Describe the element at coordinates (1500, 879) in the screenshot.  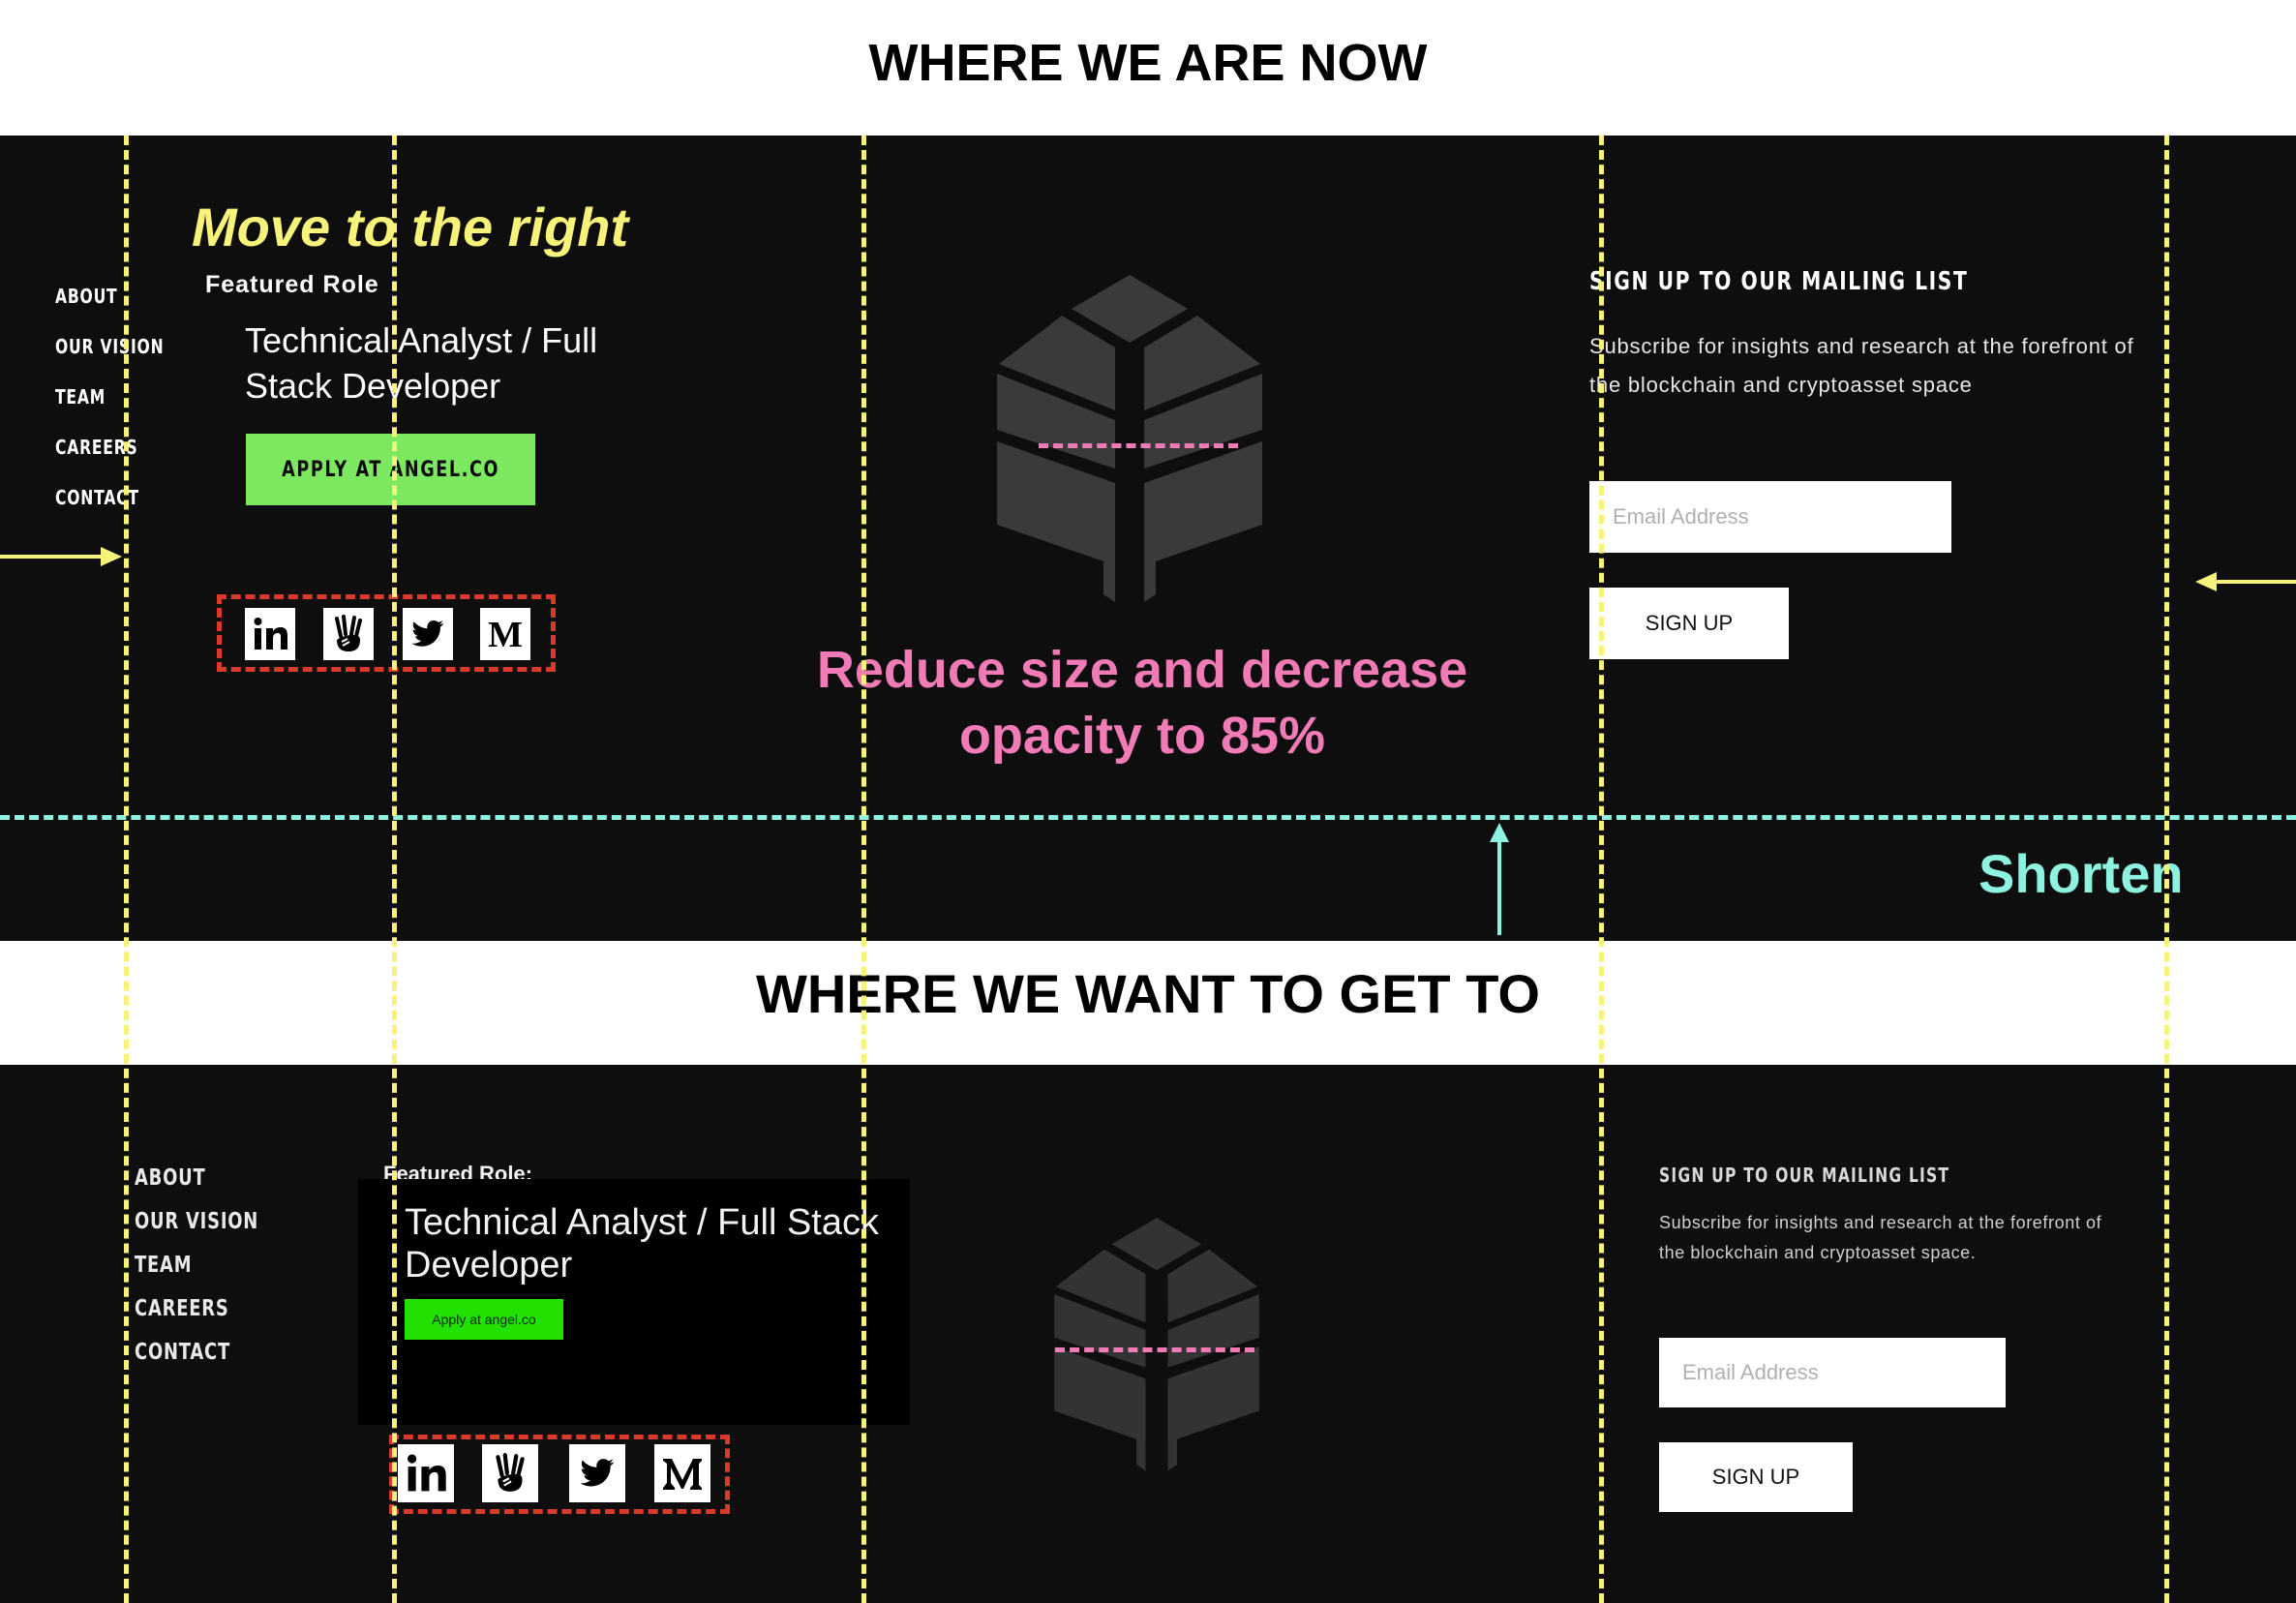
I see `arrow-up-icon` at that location.